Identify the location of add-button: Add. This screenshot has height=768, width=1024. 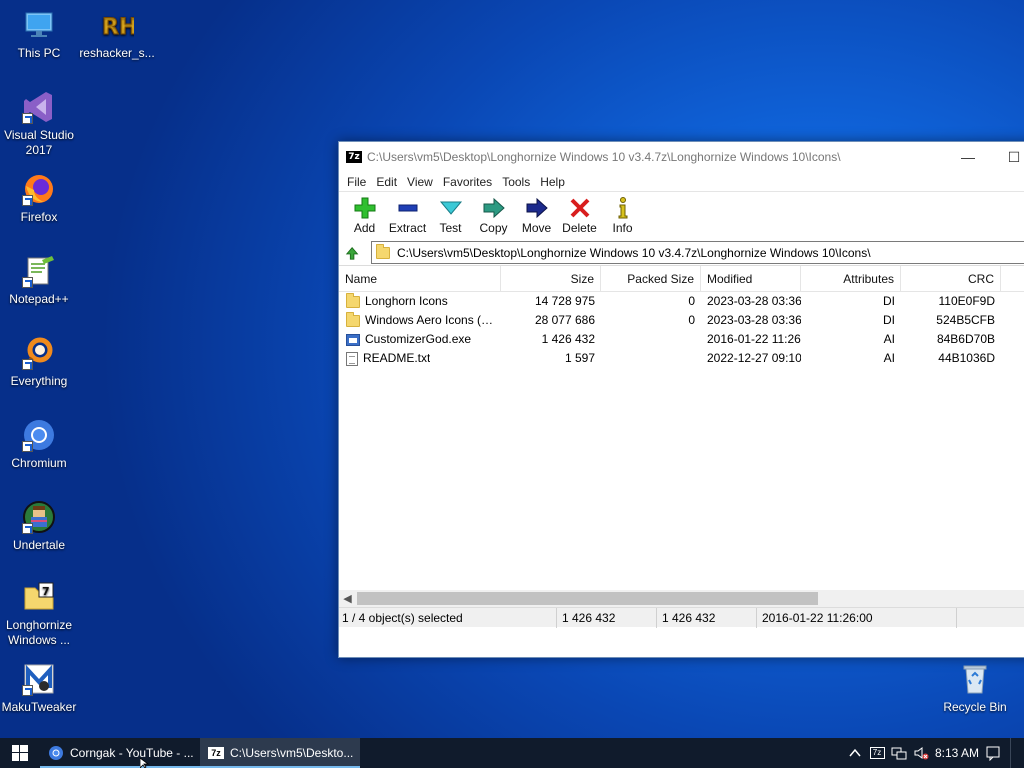
(364, 215).